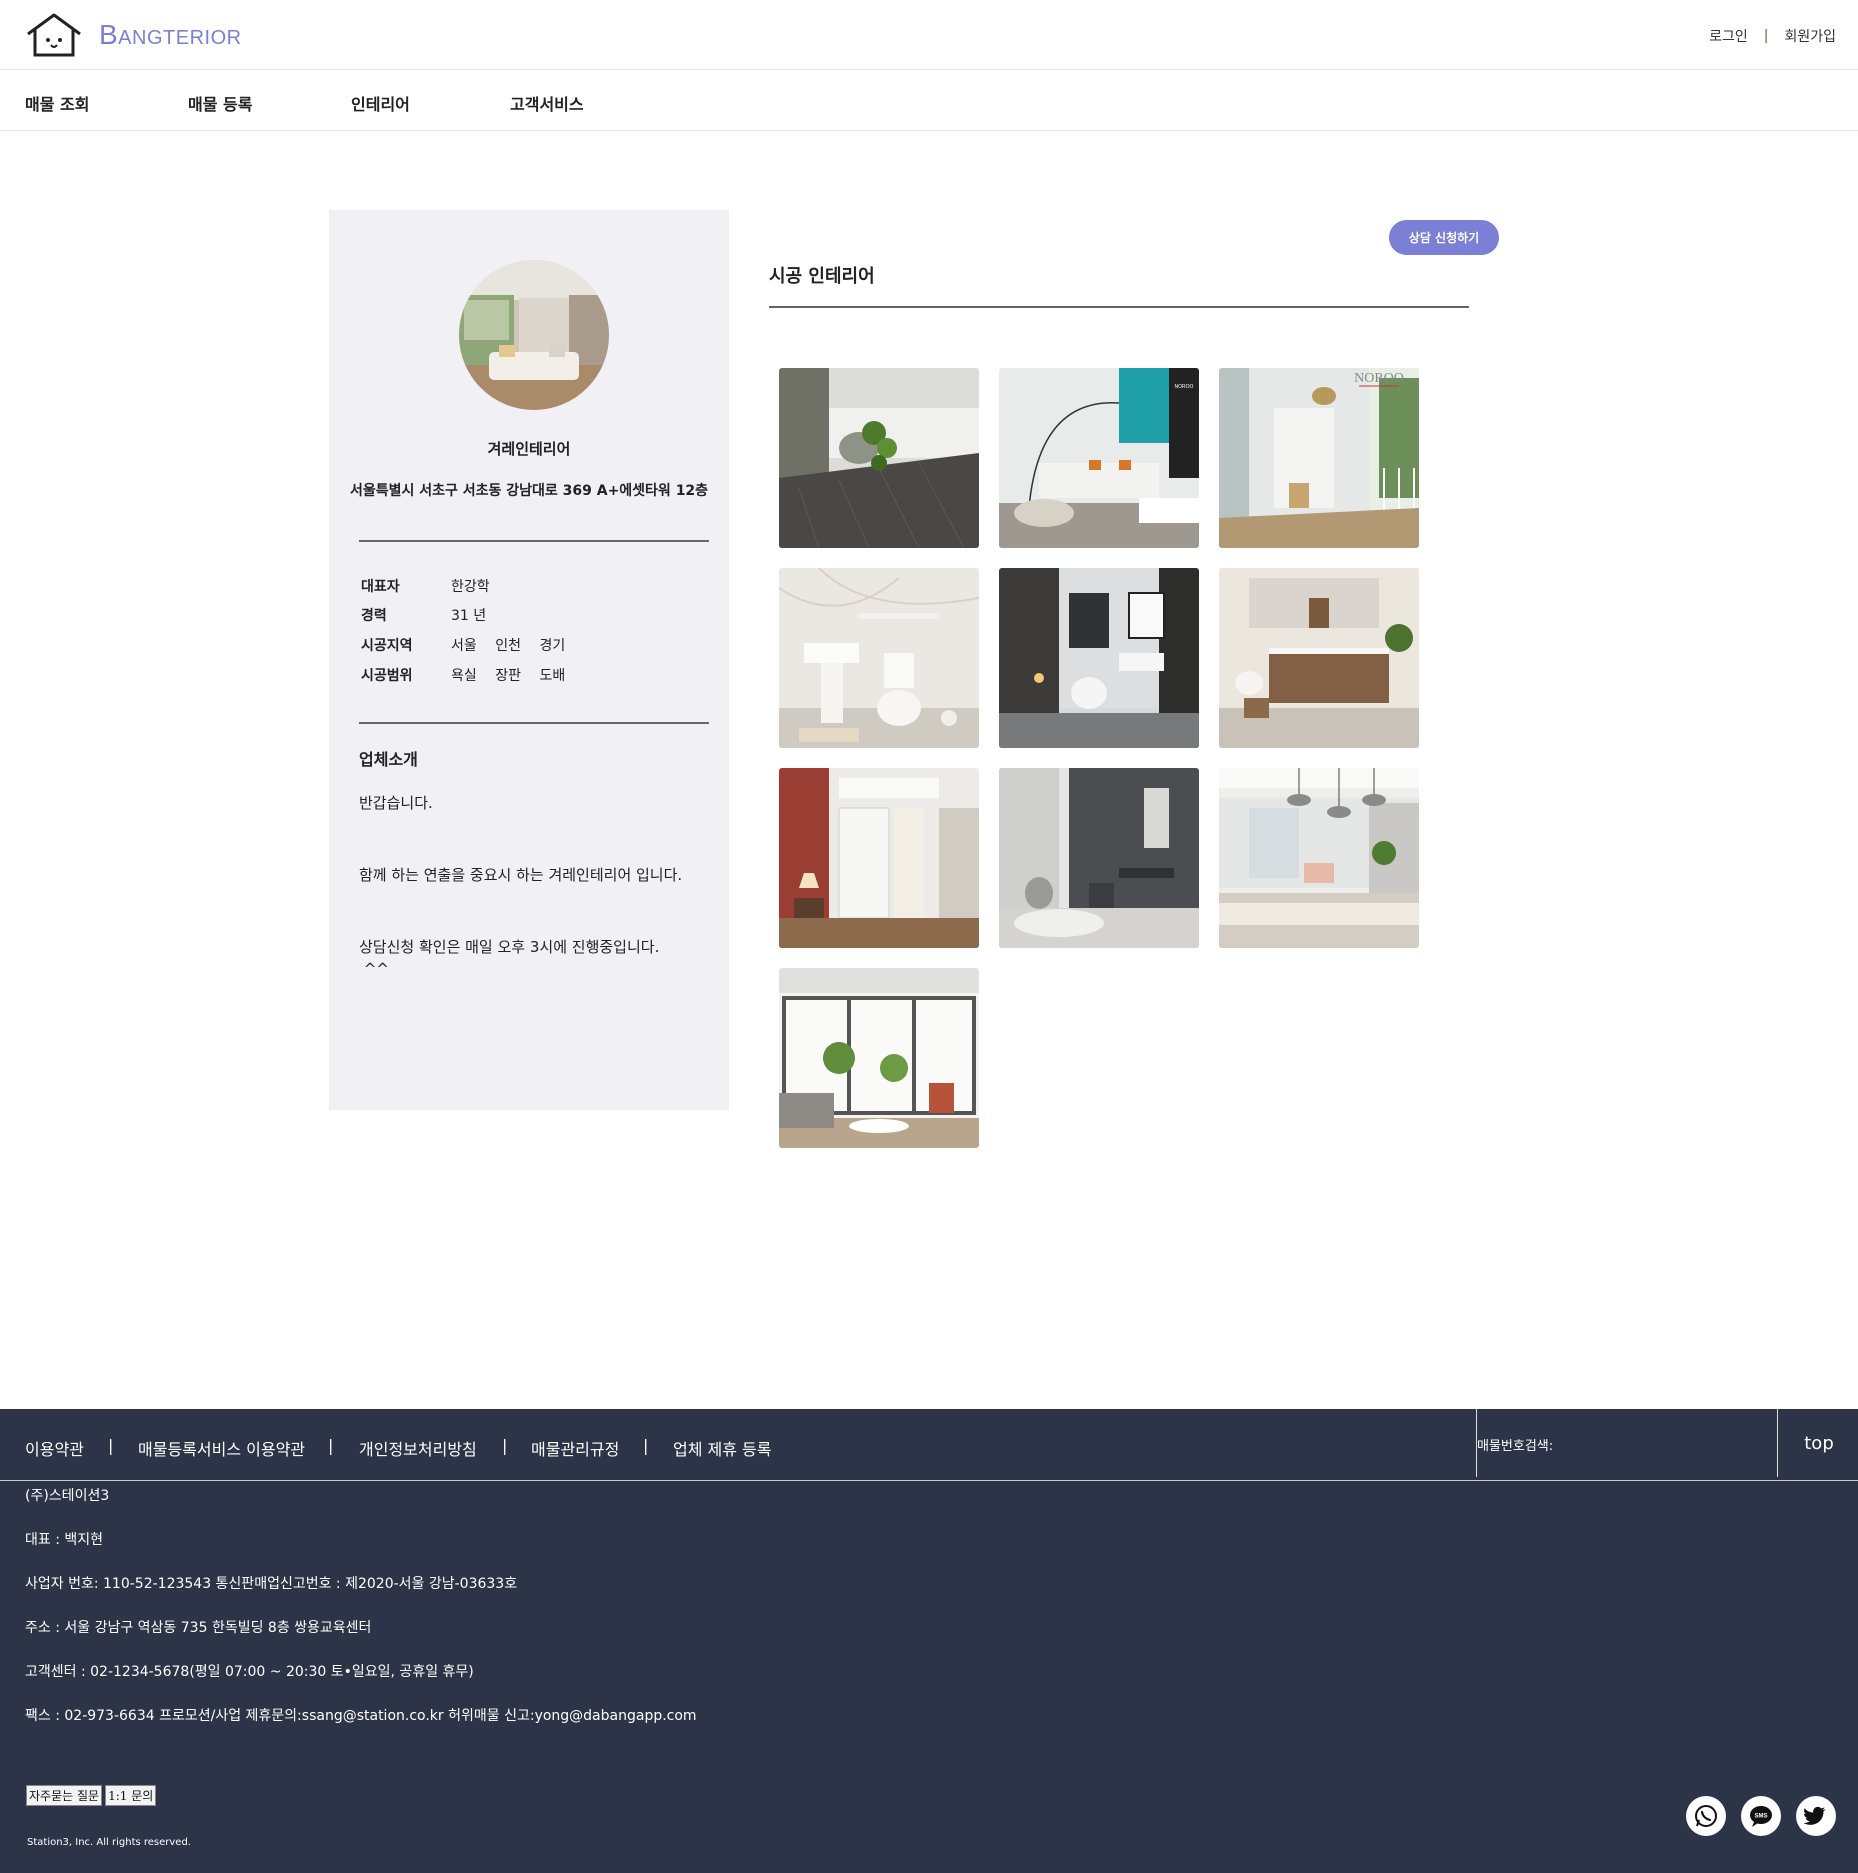  Describe the element at coordinates (879, 1058) in the screenshot. I see `gallery-image-living-room-window` at that location.